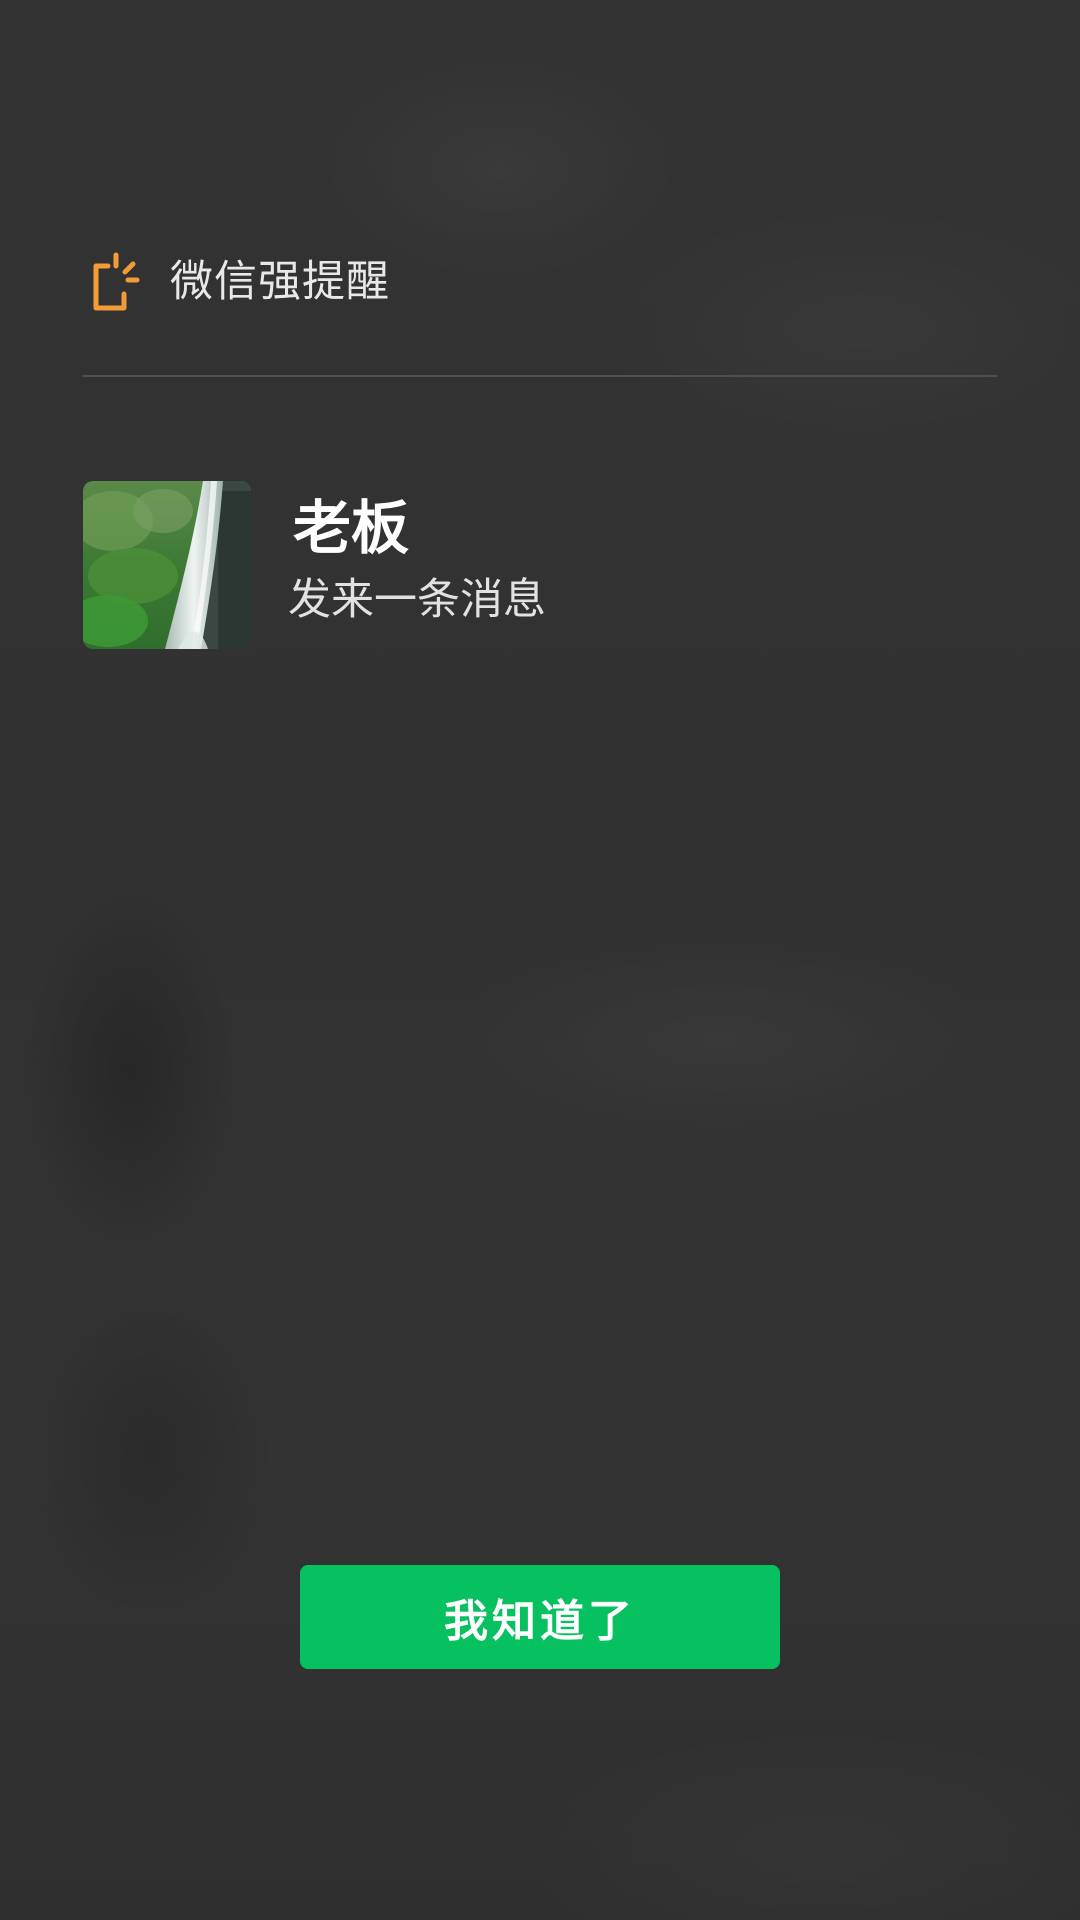 The image size is (1080, 1920). What do you see at coordinates (417, 600) in the screenshot?
I see `message-subtitle: 发来一条消息` at bounding box center [417, 600].